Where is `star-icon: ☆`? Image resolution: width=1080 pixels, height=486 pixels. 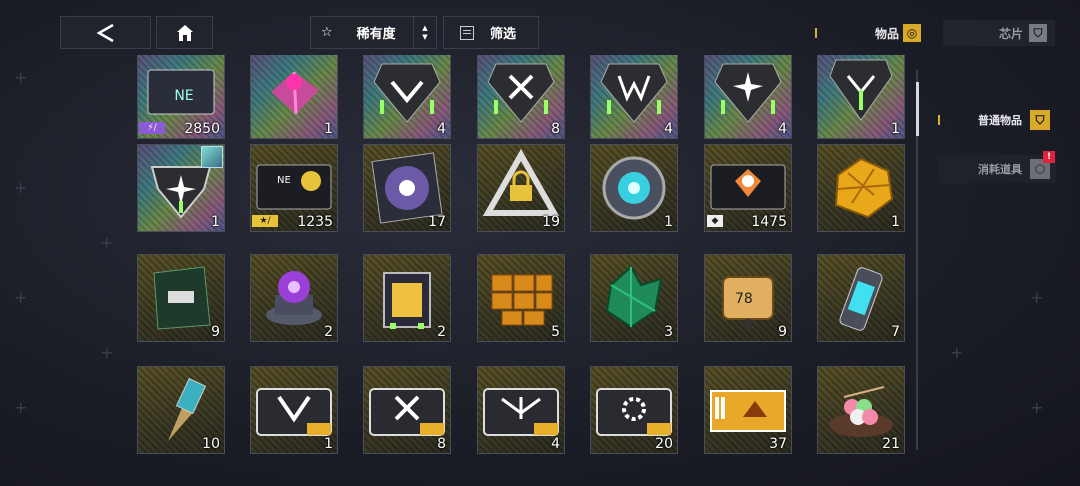
star-icon: ☆ is located at coordinates (327, 32).